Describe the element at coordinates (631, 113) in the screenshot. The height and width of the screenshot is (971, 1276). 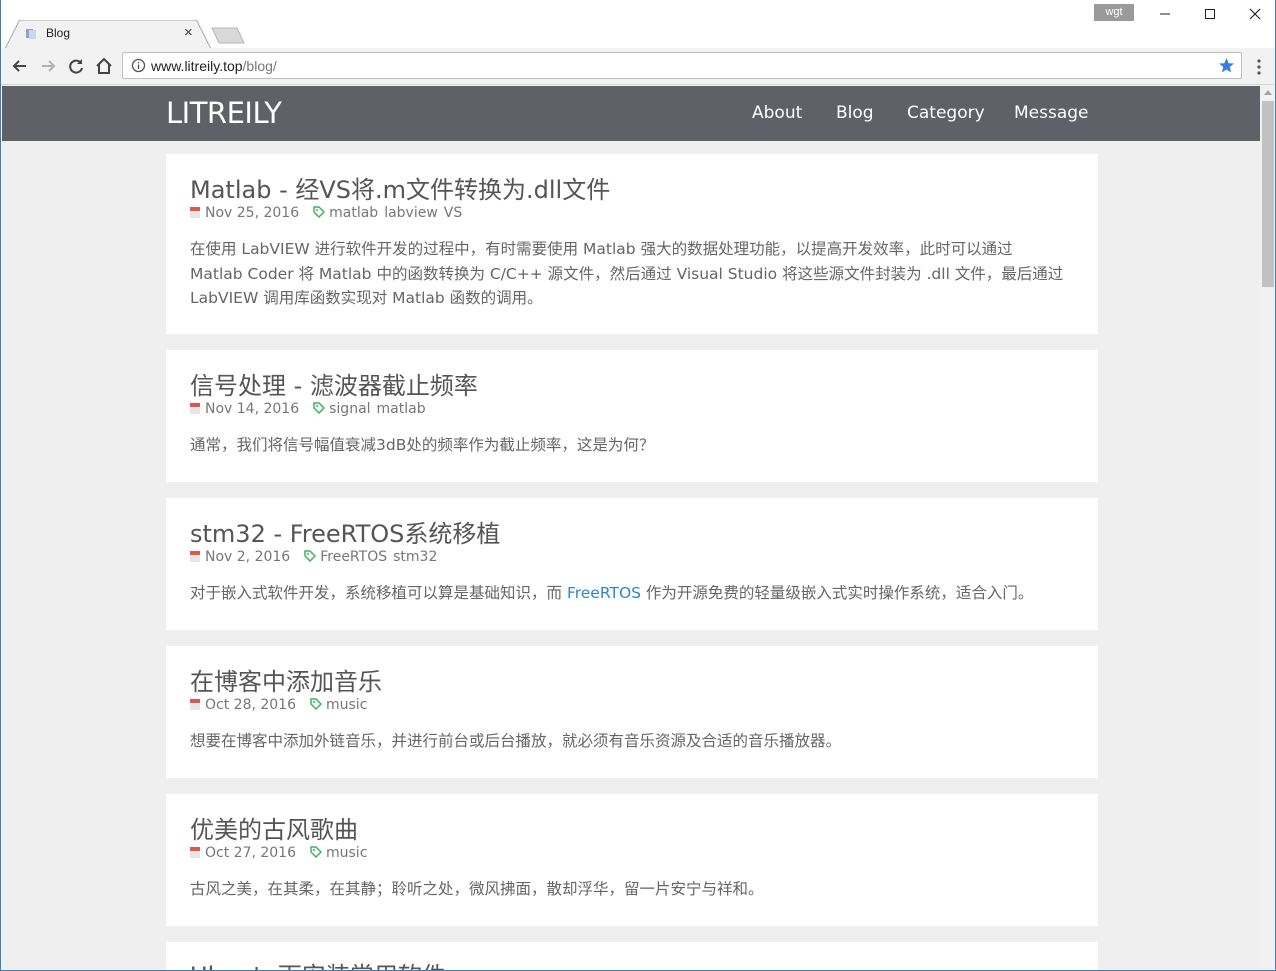
I see `site-navbar: LITREILY About Blog Category Message` at that location.